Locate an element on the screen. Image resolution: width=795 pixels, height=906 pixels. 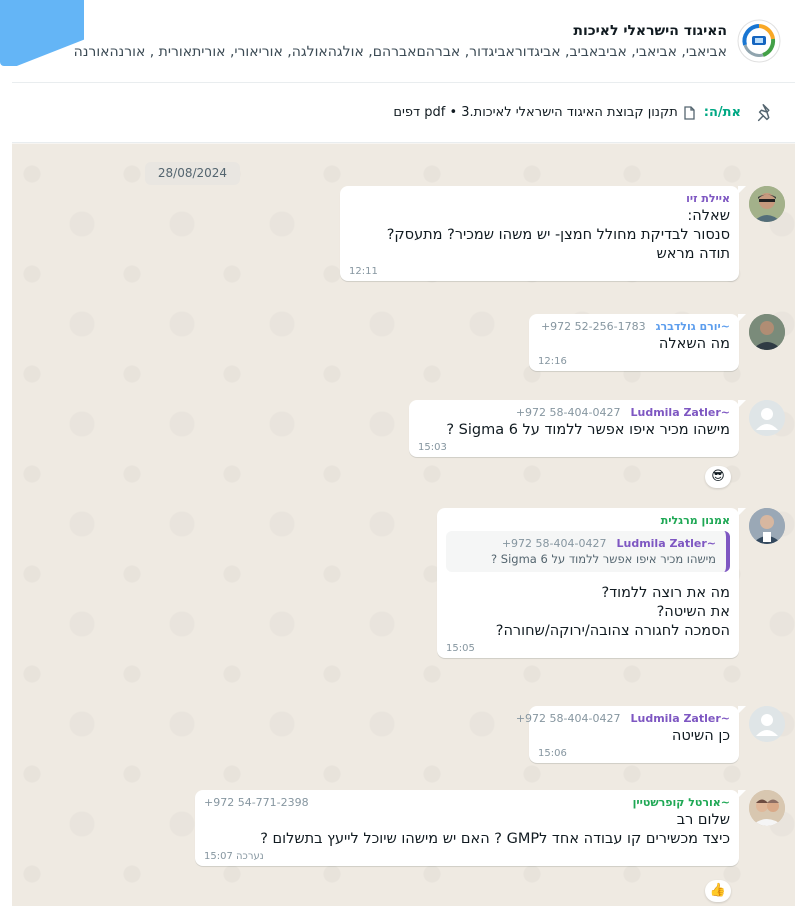
emoji-reaction: 😎 is located at coordinates (718, 477).